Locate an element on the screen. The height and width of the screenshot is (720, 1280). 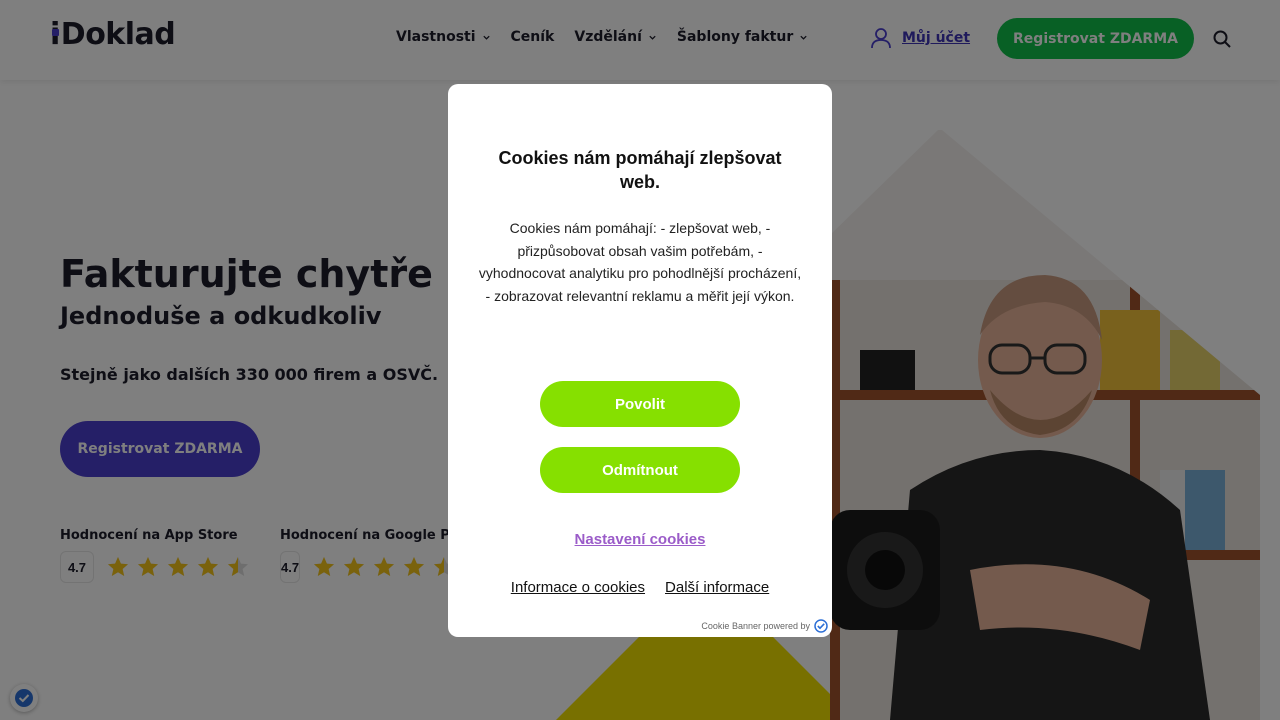
powered-by-label: Cookie Banner powered by is located at coordinates (764, 626).